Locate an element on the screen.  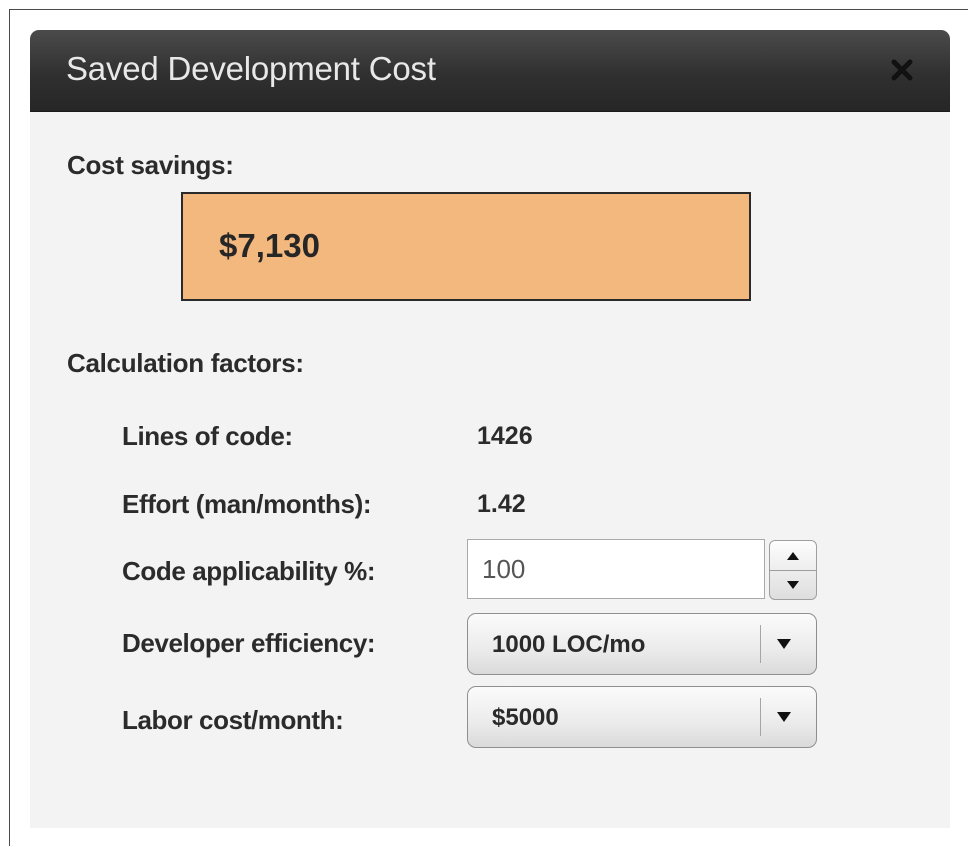
effort-label: Effort (man/months): is located at coordinates (247, 504).